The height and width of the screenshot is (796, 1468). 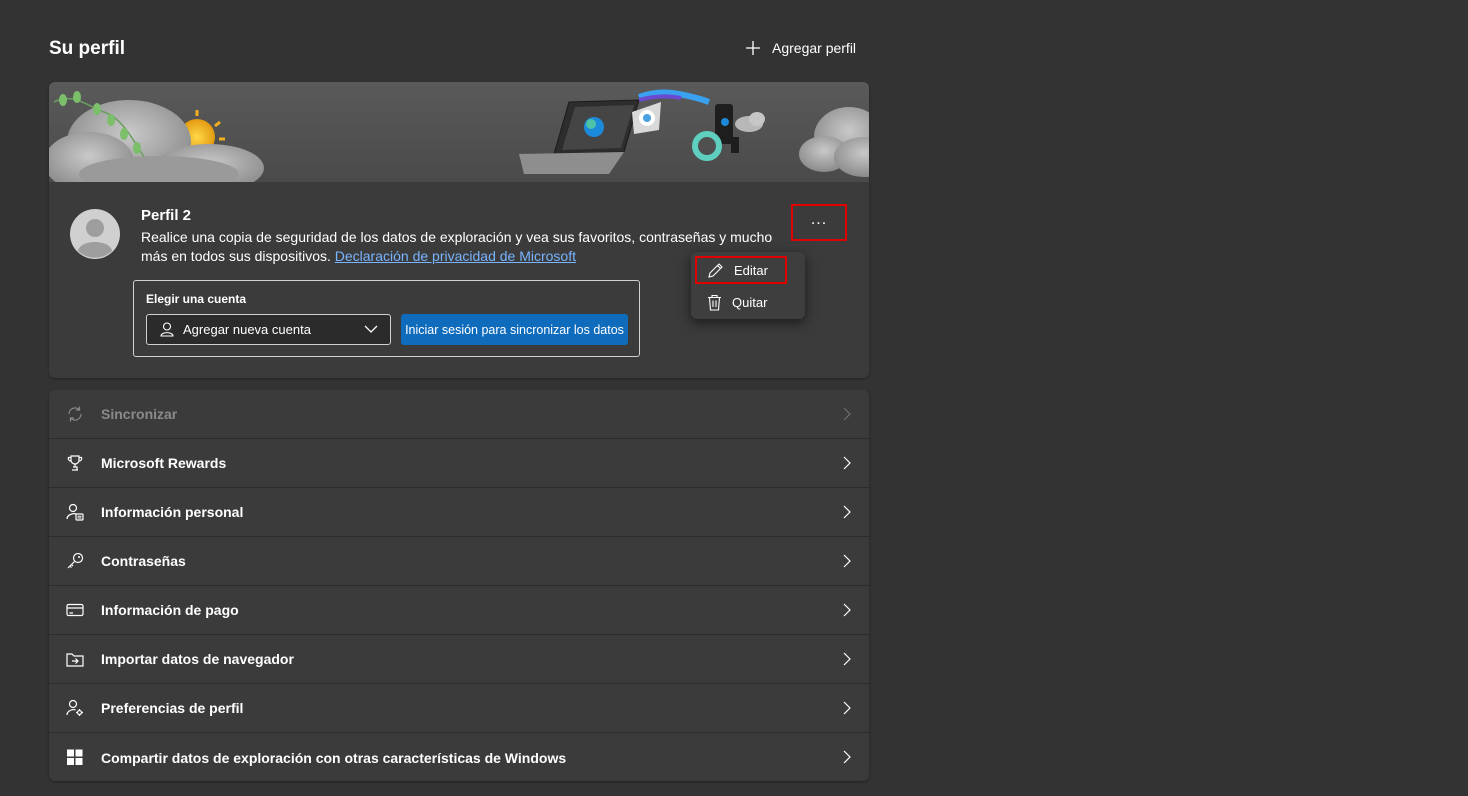 I want to click on menu-item-remove: Quitar, so click(x=741, y=302).